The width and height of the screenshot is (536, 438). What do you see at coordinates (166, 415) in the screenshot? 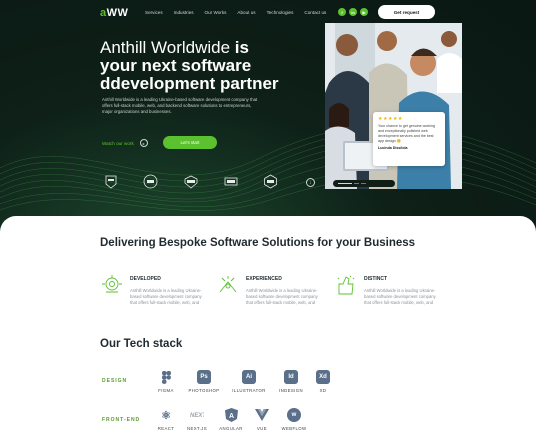
I see `react-icon: ⚛` at bounding box center [166, 415].